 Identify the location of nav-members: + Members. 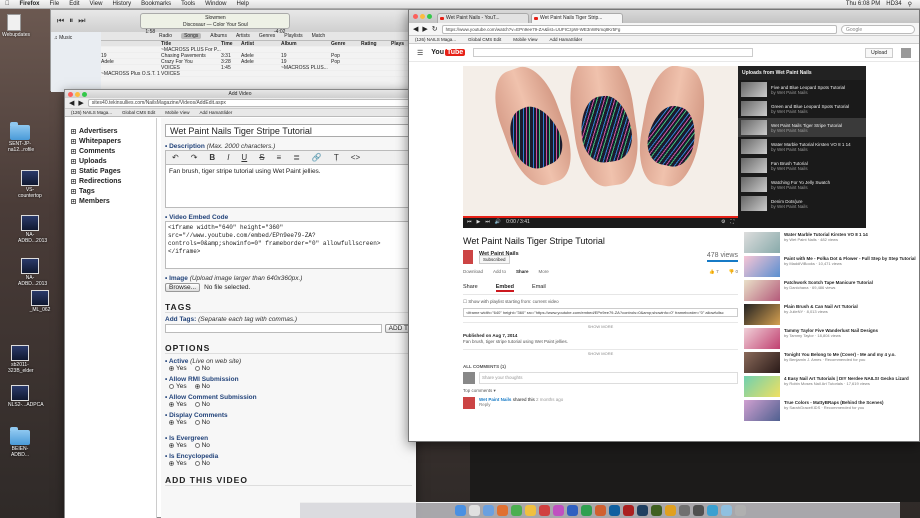
(110, 201).